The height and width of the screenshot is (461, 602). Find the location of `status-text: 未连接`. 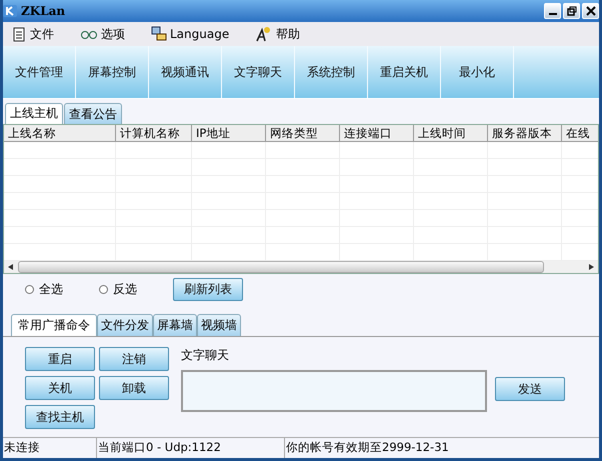

status-text: 未连接 is located at coordinates (50, 448).